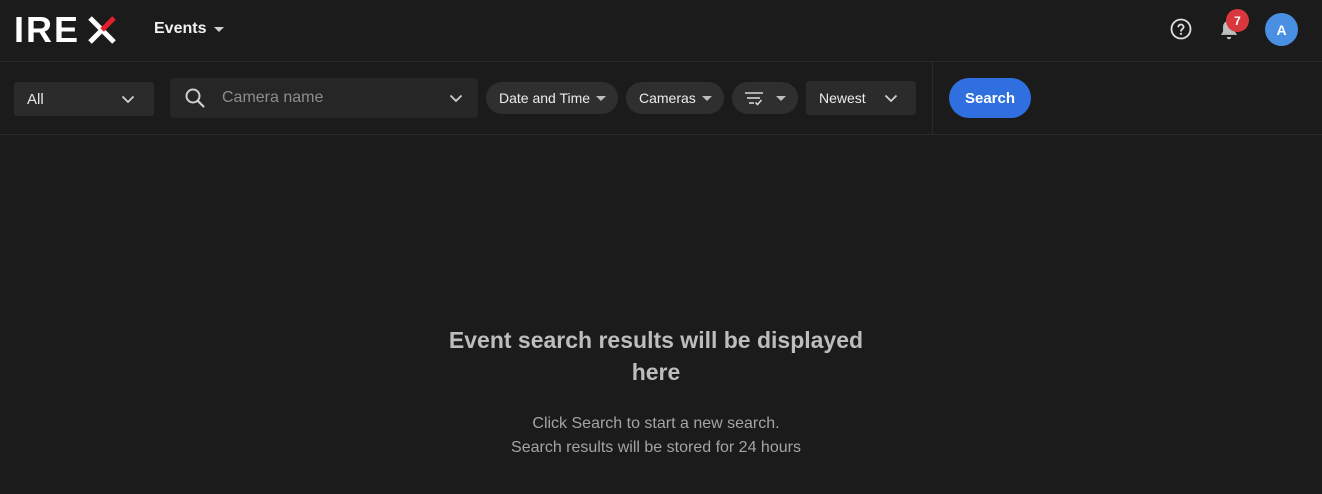  What do you see at coordinates (656, 372) in the screenshot?
I see `empty-state-title-line2: here` at bounding box center [656, 372].